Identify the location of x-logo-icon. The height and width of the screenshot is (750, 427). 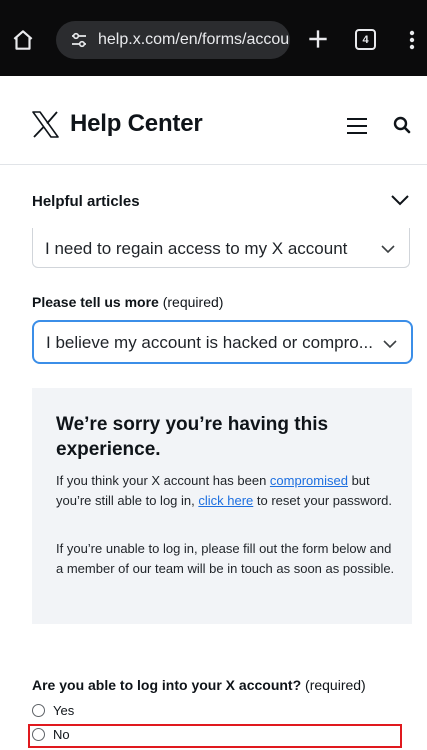
(45, 124).